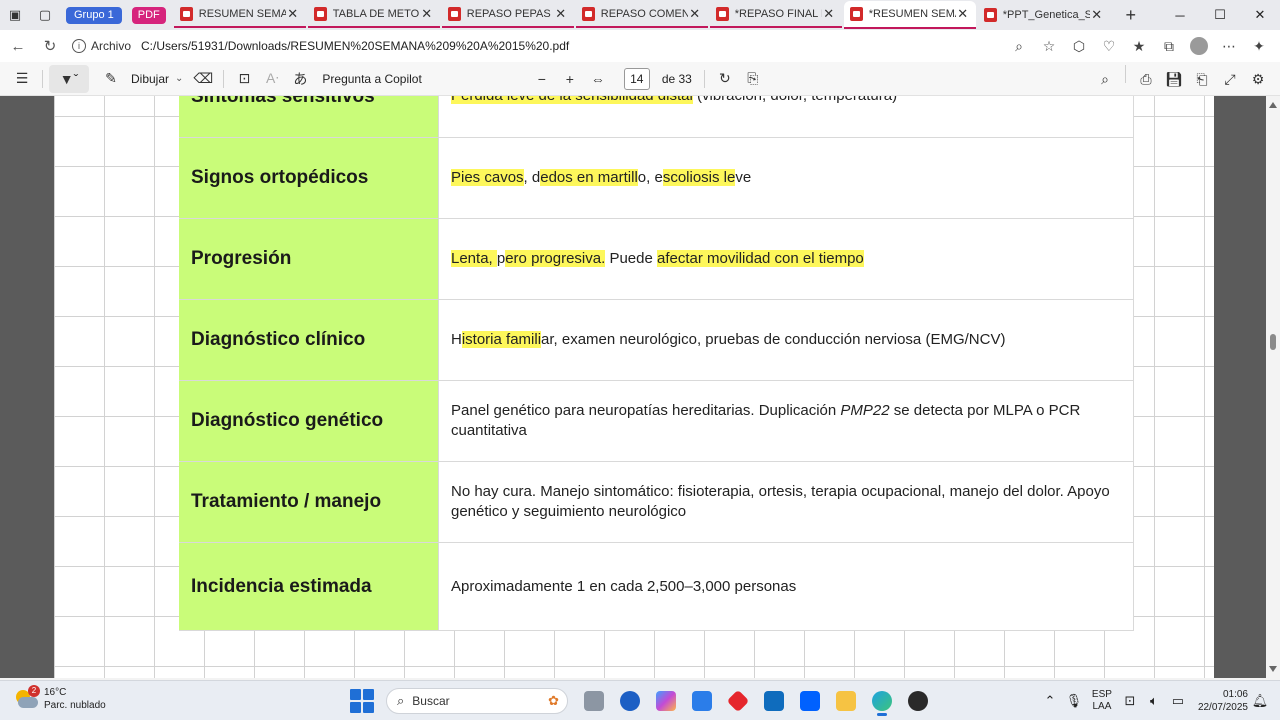 This screenshot has height=720, width=1280. I want to click on battery-icon: ▭, so click(1178, 701).